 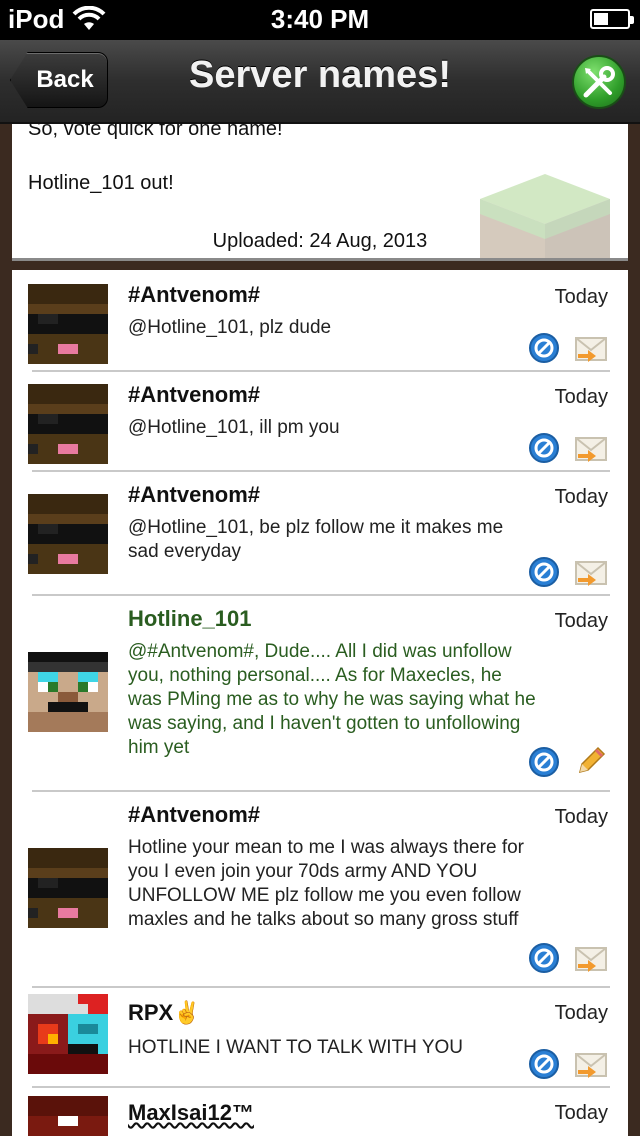 I want to click on comment-author: Hotline_101, so click(x=190, y=619).